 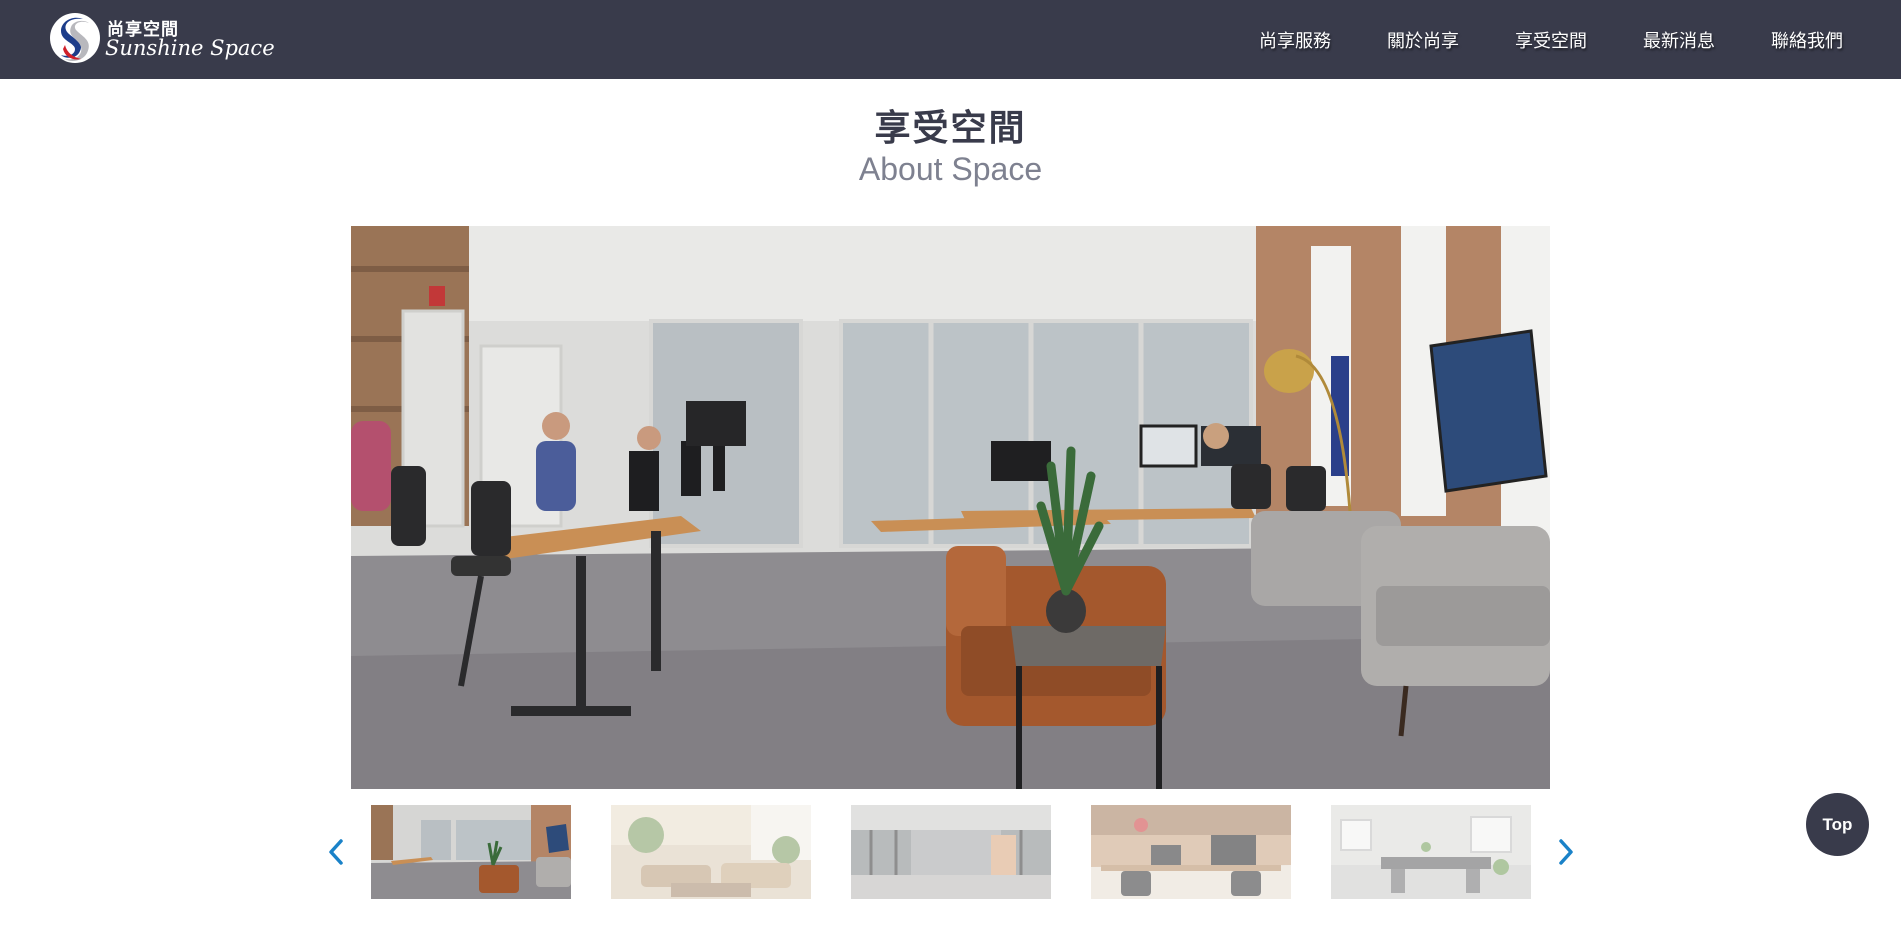 I want to click on site-logo: 尚享空間 Sunshine Space, so click(x=162, y=39).